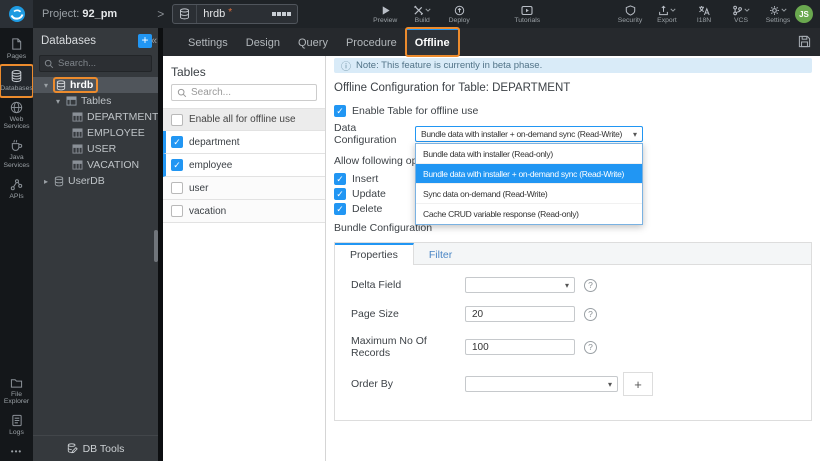 This screenshot has height=461, width=820. I want to click on collapse-panel-icon: «, so click(154, 41).